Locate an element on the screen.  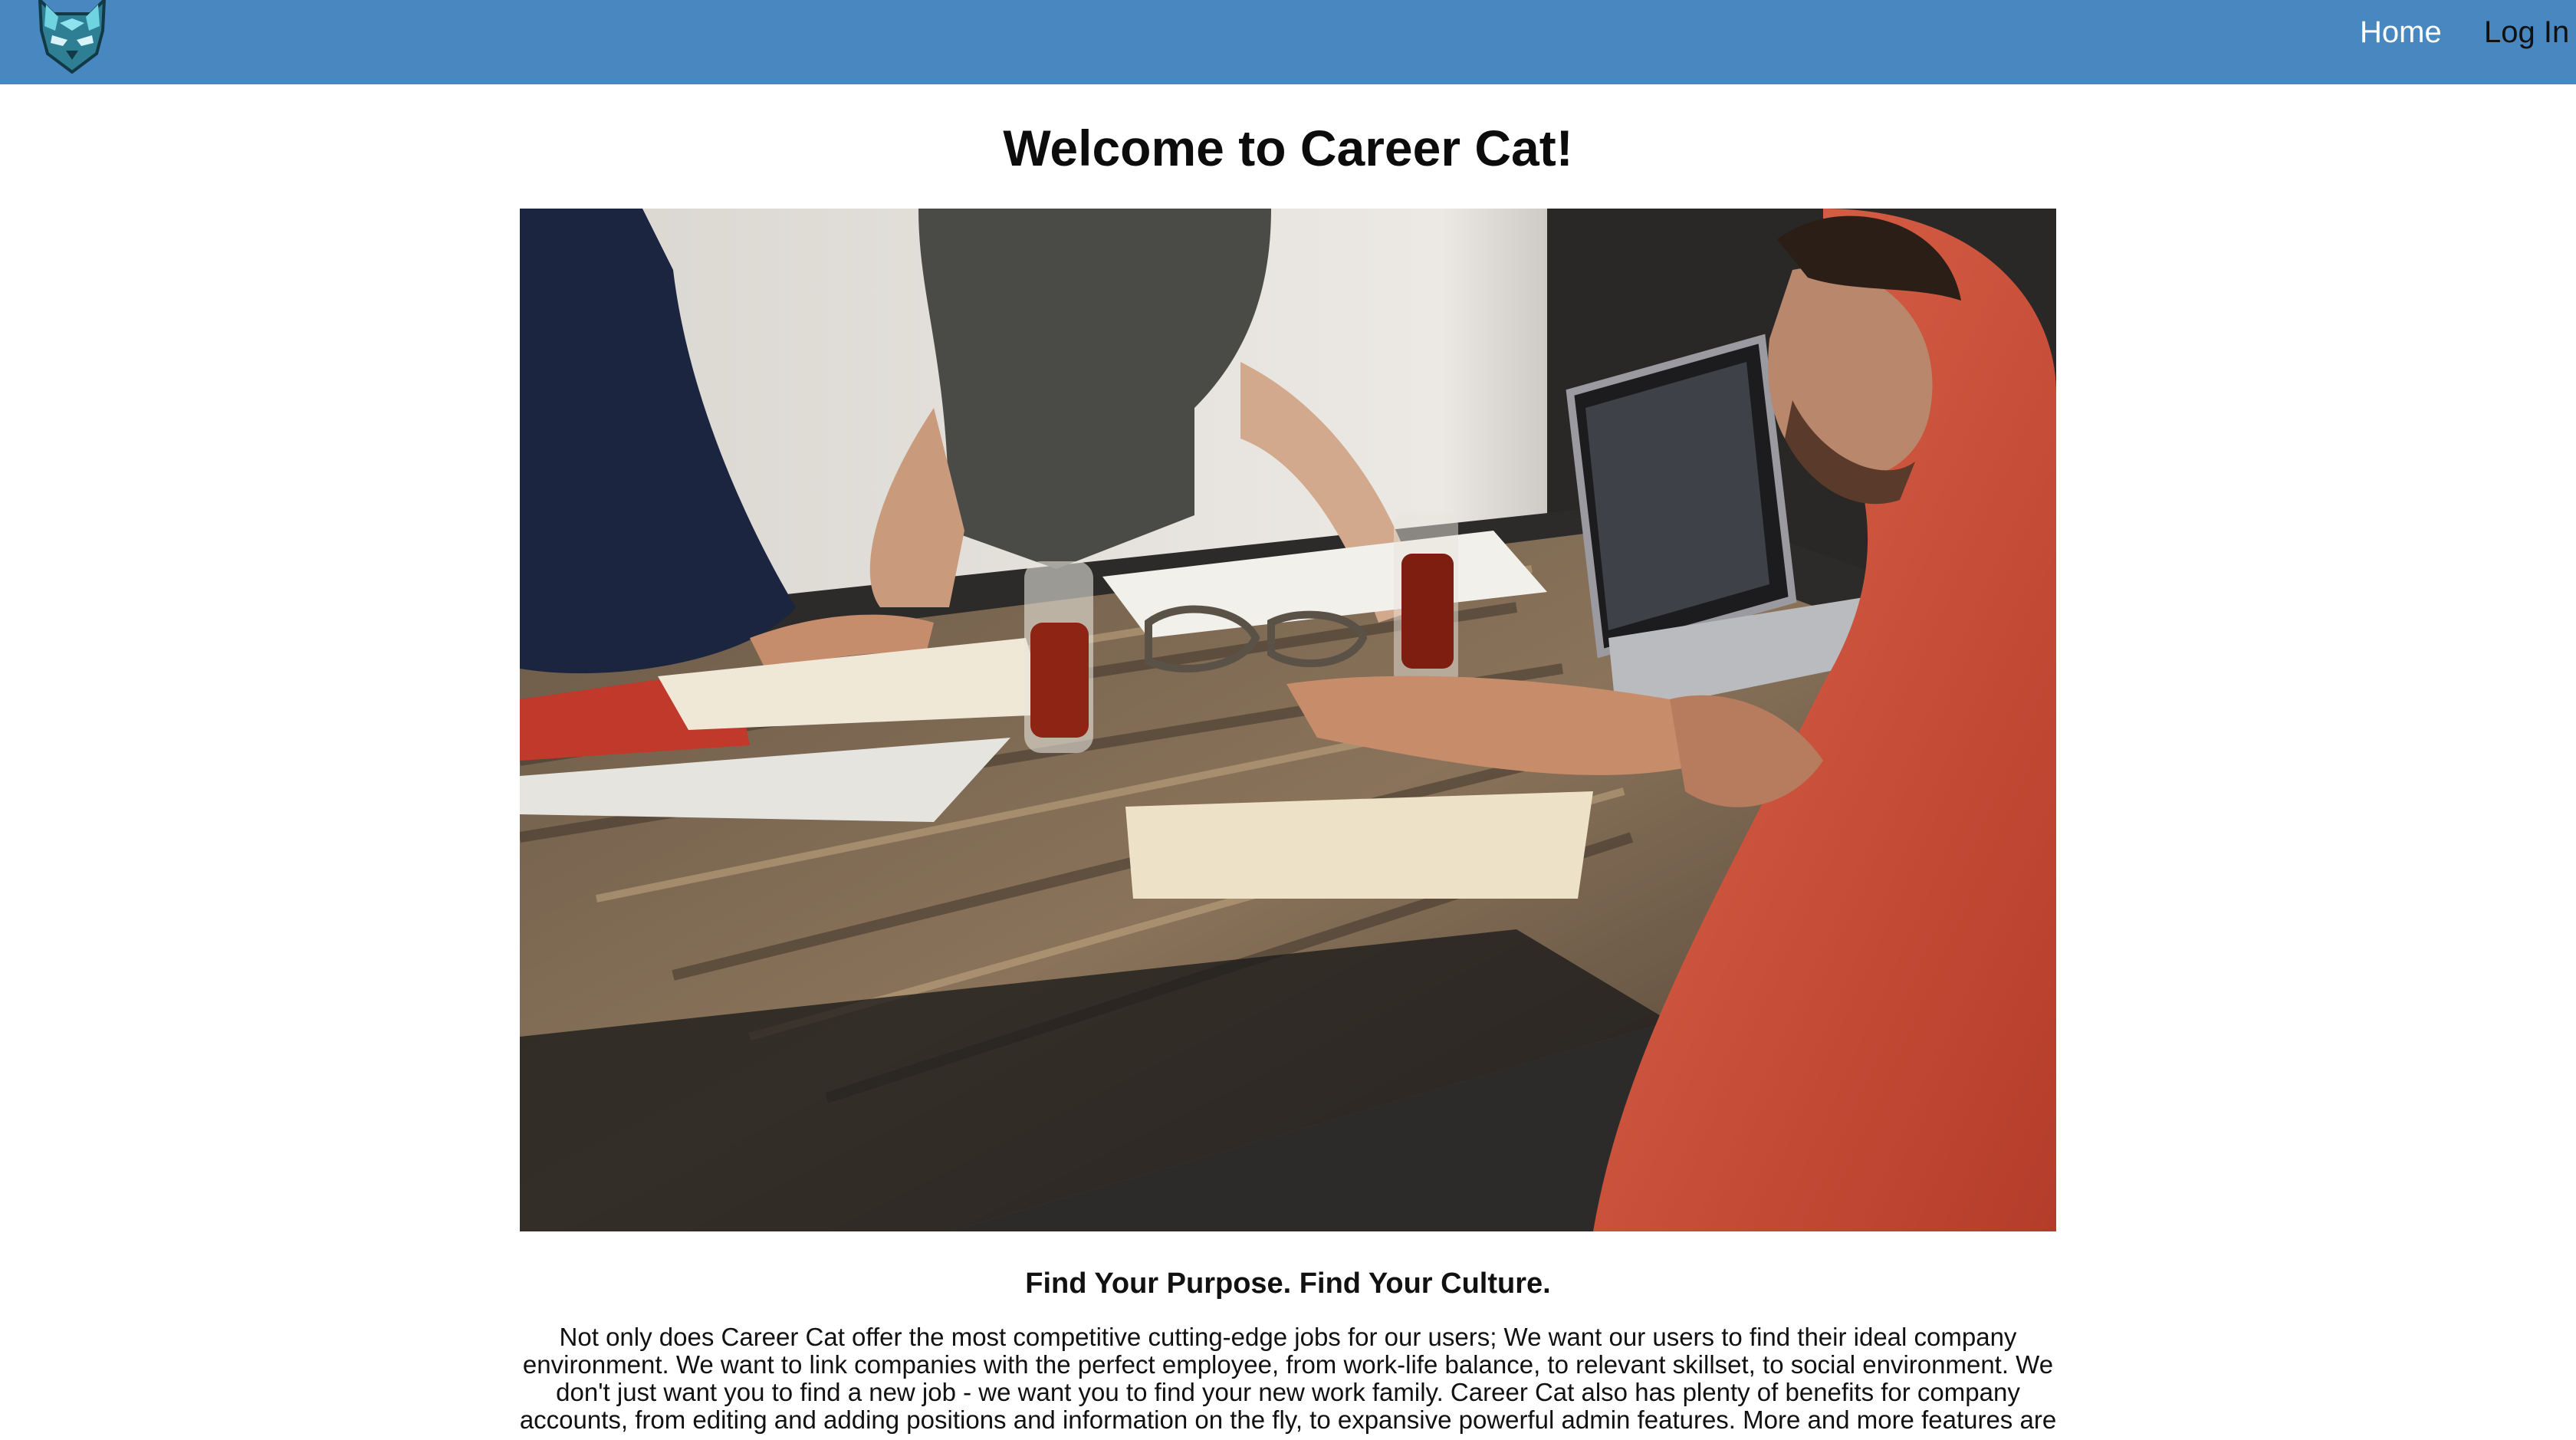
nav-login-link: Log In is located at coordinates (2526, 32).